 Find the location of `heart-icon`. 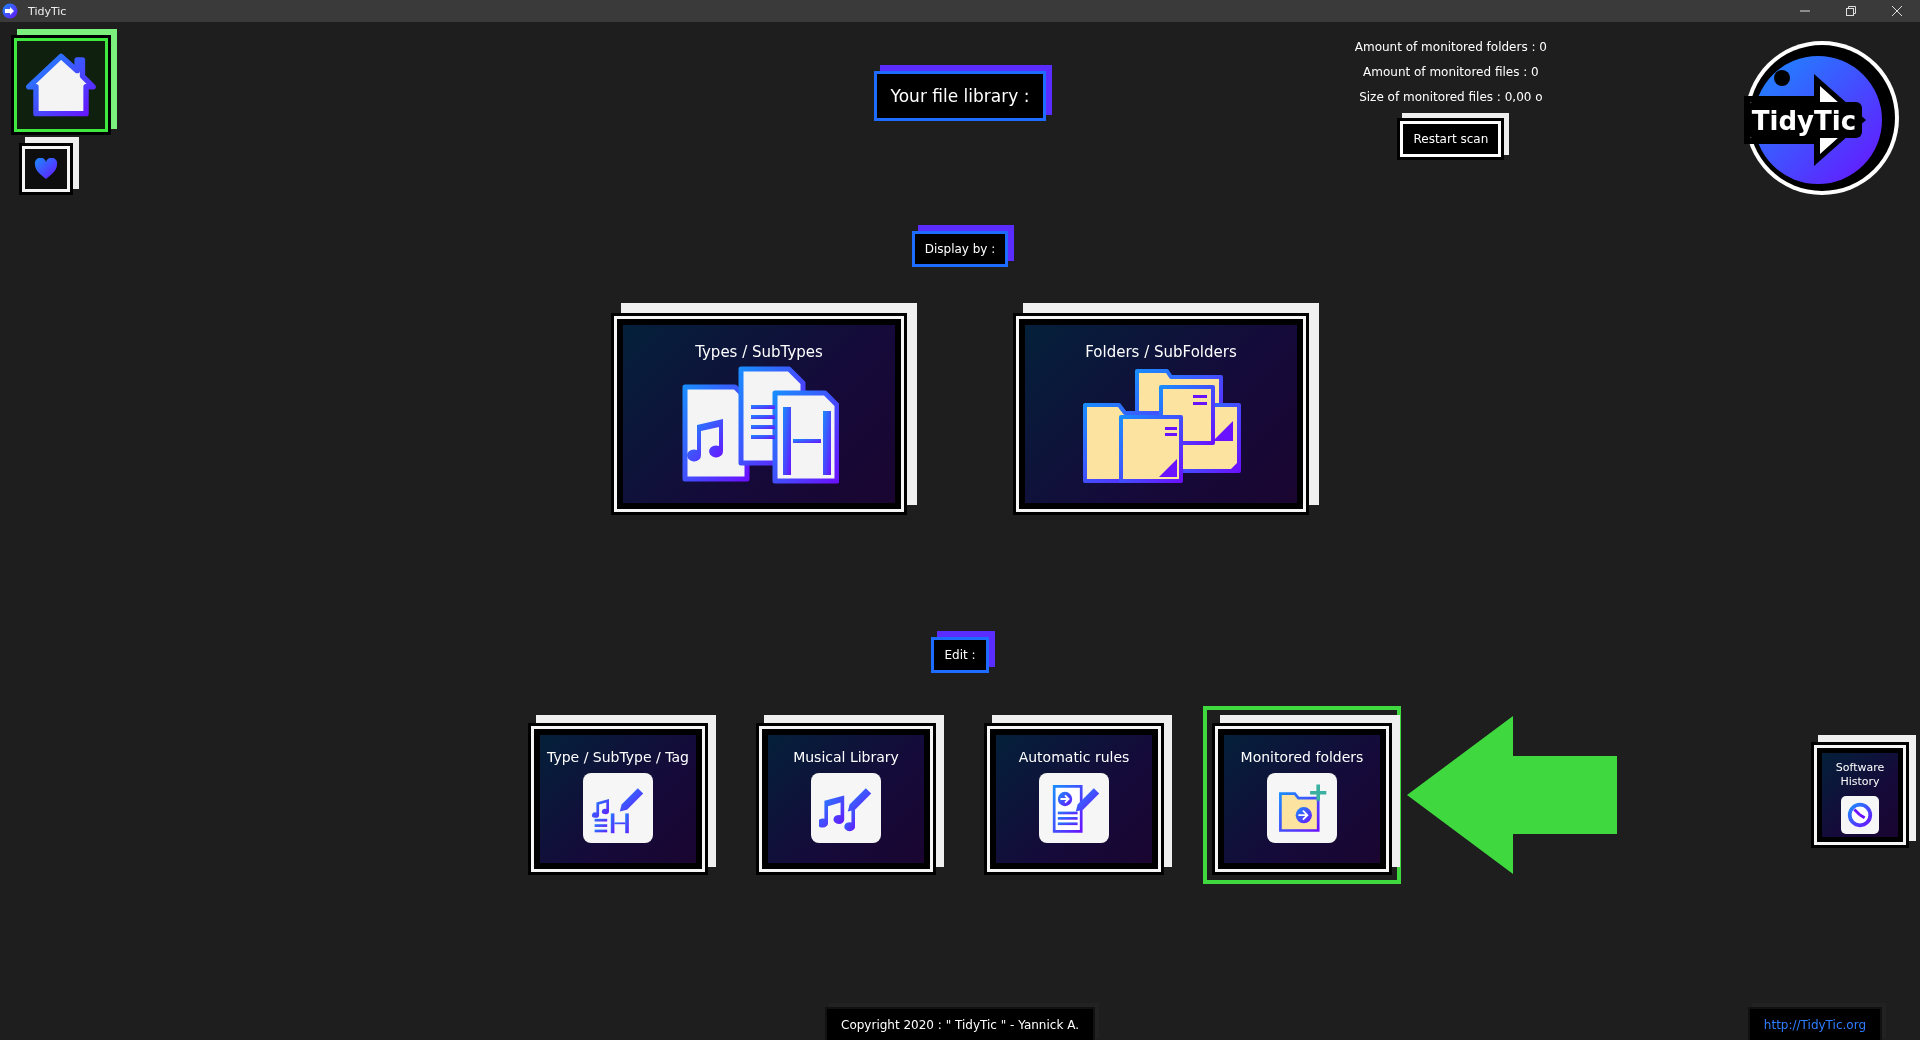

heart-icon is located at coordinates (46, 169).